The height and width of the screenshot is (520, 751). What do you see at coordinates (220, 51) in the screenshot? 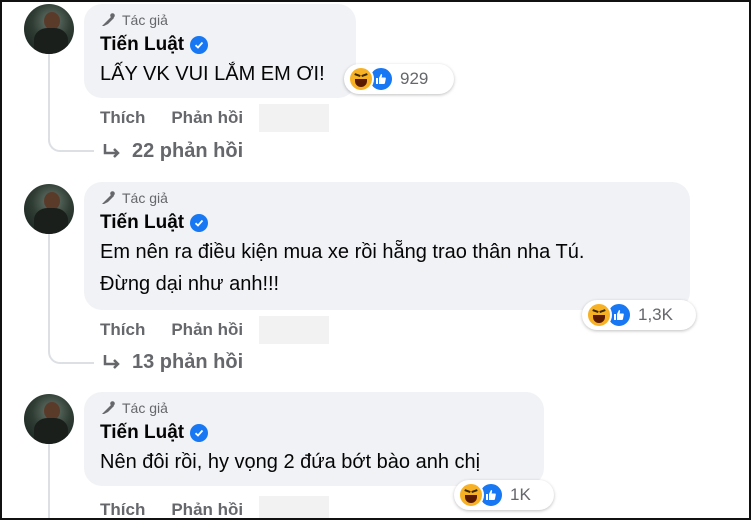
I see `comment-bubble: Tác giả Tiến Luật LẤY VK VUI LẮM EM ƠI!` at bounding box center [220, 51].